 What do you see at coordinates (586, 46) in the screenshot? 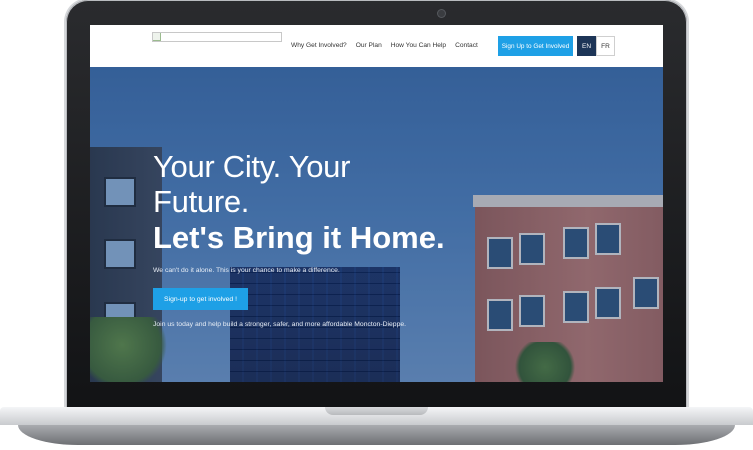
I see `lang-en-button: EN` at bounding box center [586, 46].